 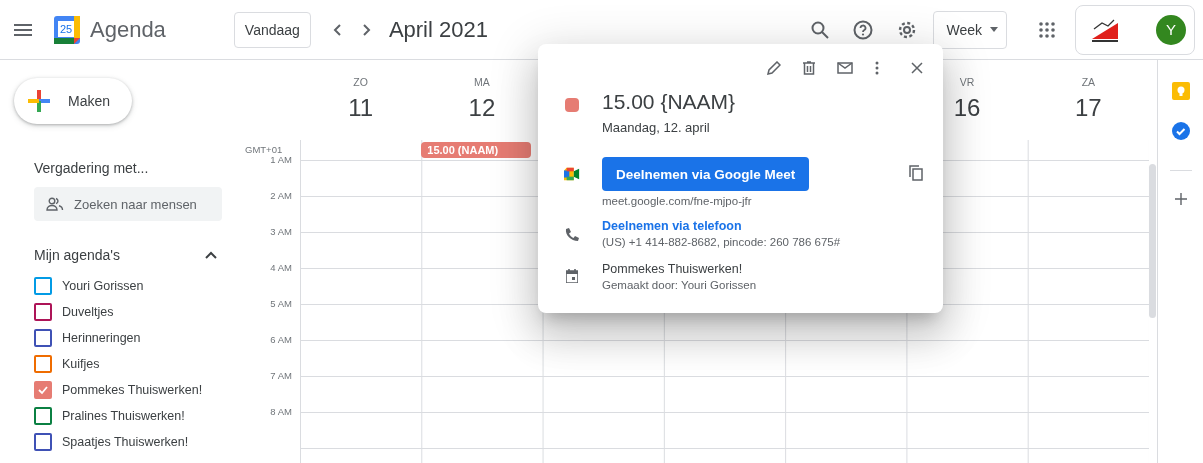 What do you see at coordinates (809, 68) in the screenshot?
I see `delete-icon` at bounding box center [809, 68].